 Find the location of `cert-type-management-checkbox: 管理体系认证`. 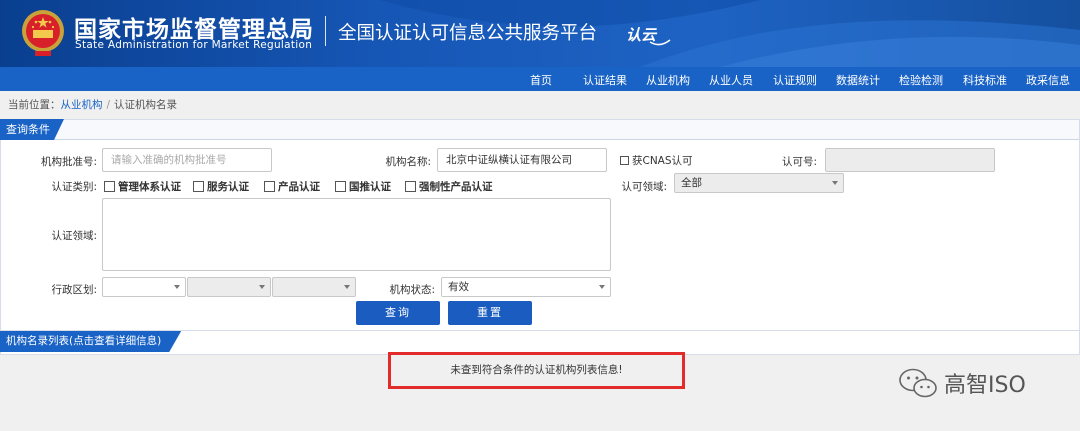

cert-type-management-checkbox: 管理体系认证 is located at coordinates (142, 186).